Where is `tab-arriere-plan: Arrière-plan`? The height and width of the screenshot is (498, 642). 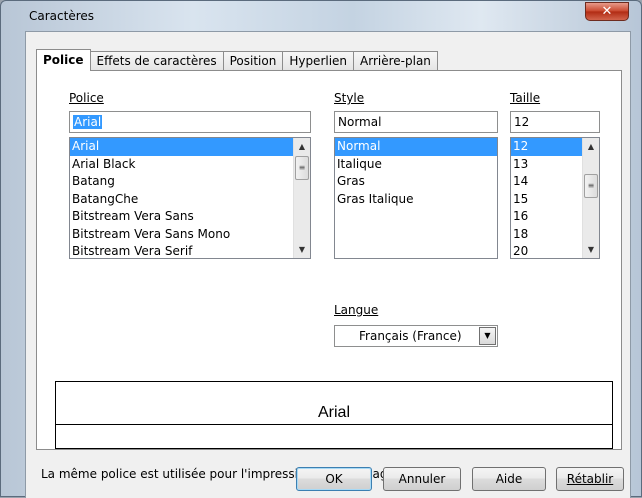
tab-arriere-plan: Arrière-plan is located at coordinates (395, 61).